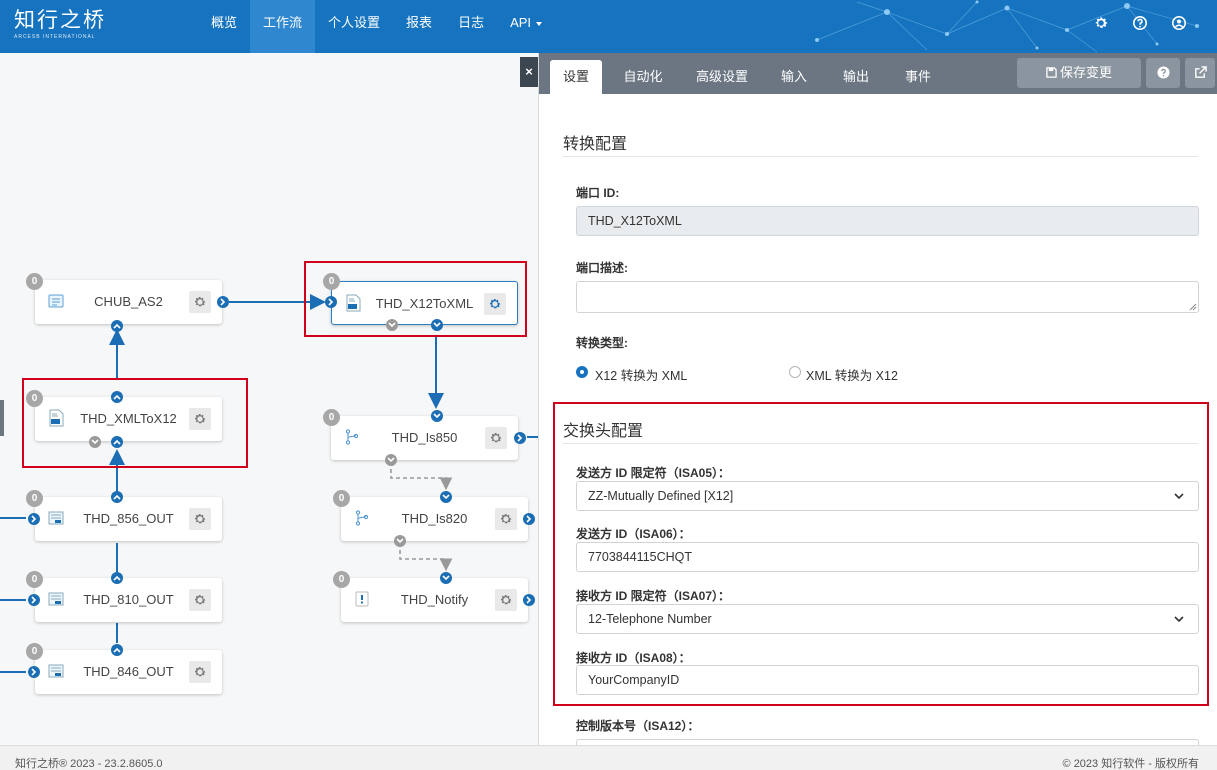  I want to click on node-label: THD_856_OUT, so click(128, 518).